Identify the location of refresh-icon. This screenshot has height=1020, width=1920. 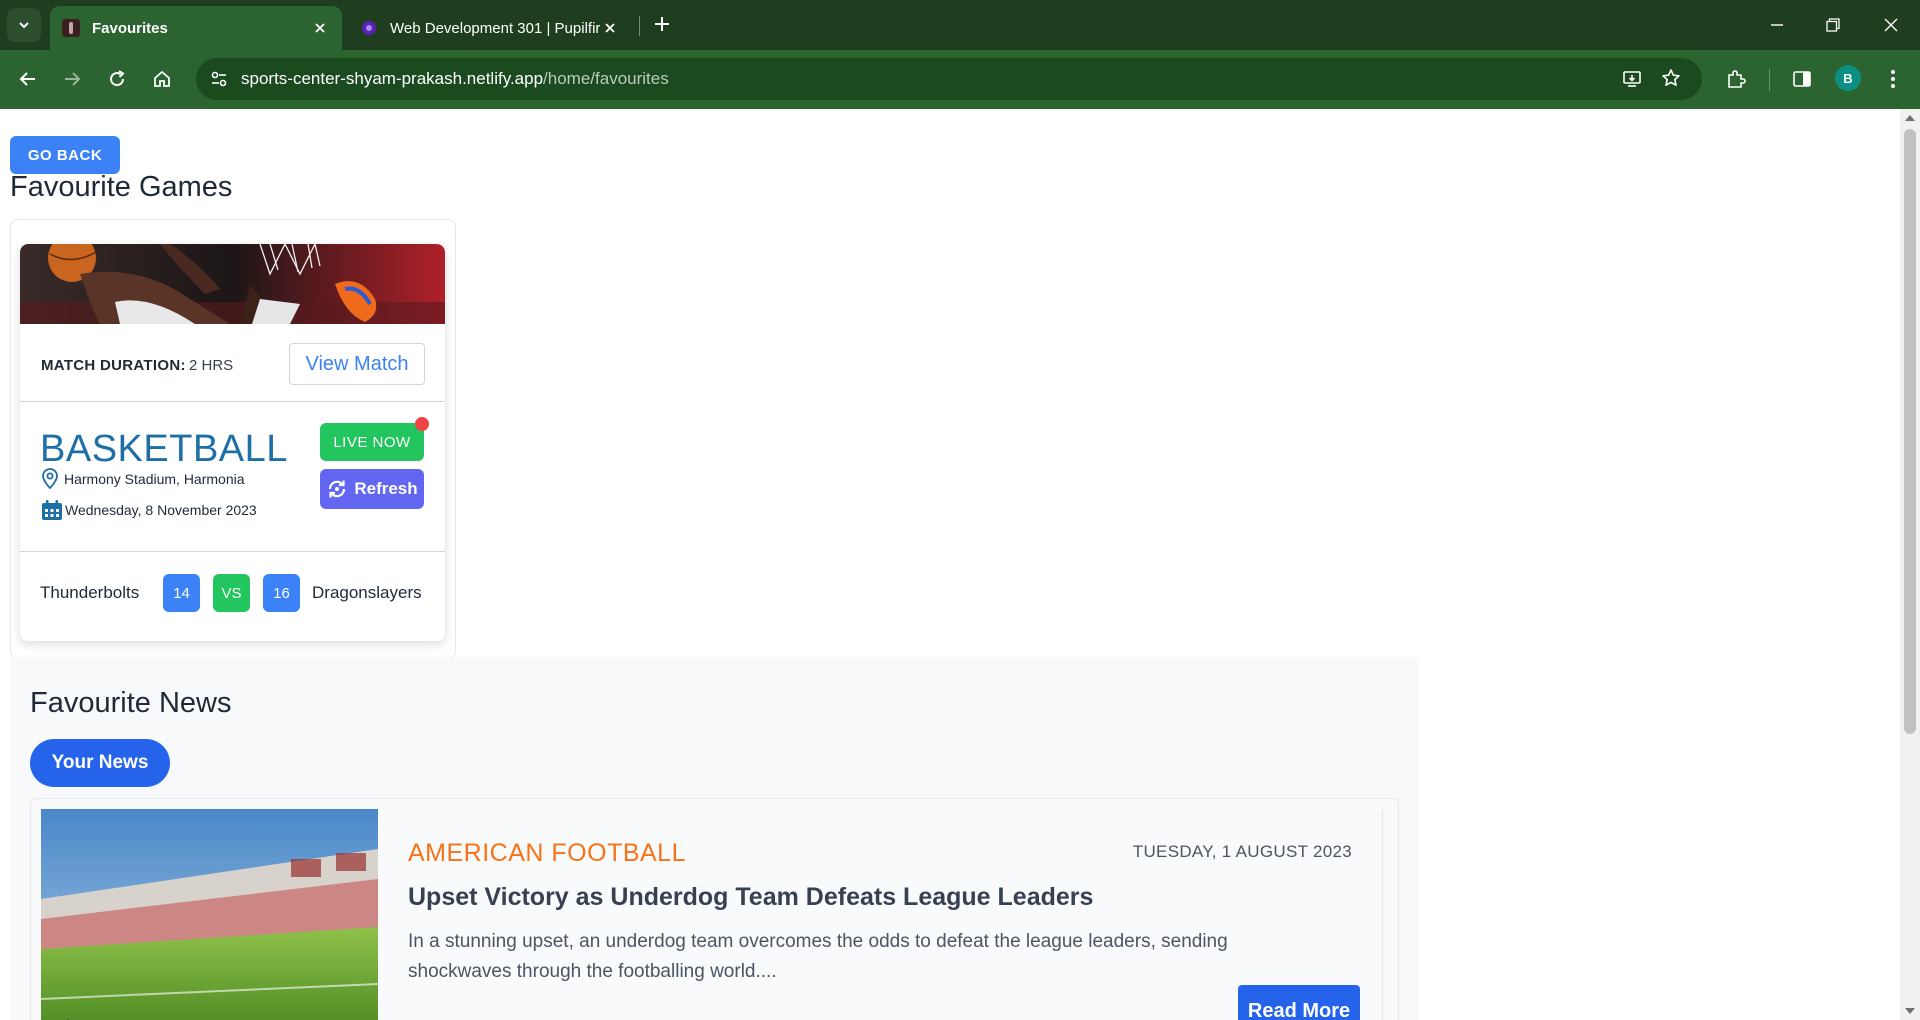
(337, 489).